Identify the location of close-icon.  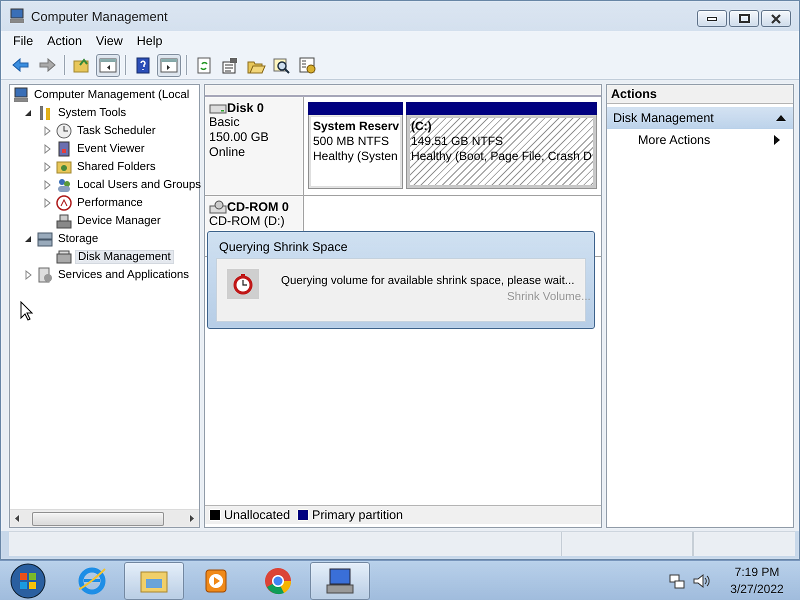
(776, 19).